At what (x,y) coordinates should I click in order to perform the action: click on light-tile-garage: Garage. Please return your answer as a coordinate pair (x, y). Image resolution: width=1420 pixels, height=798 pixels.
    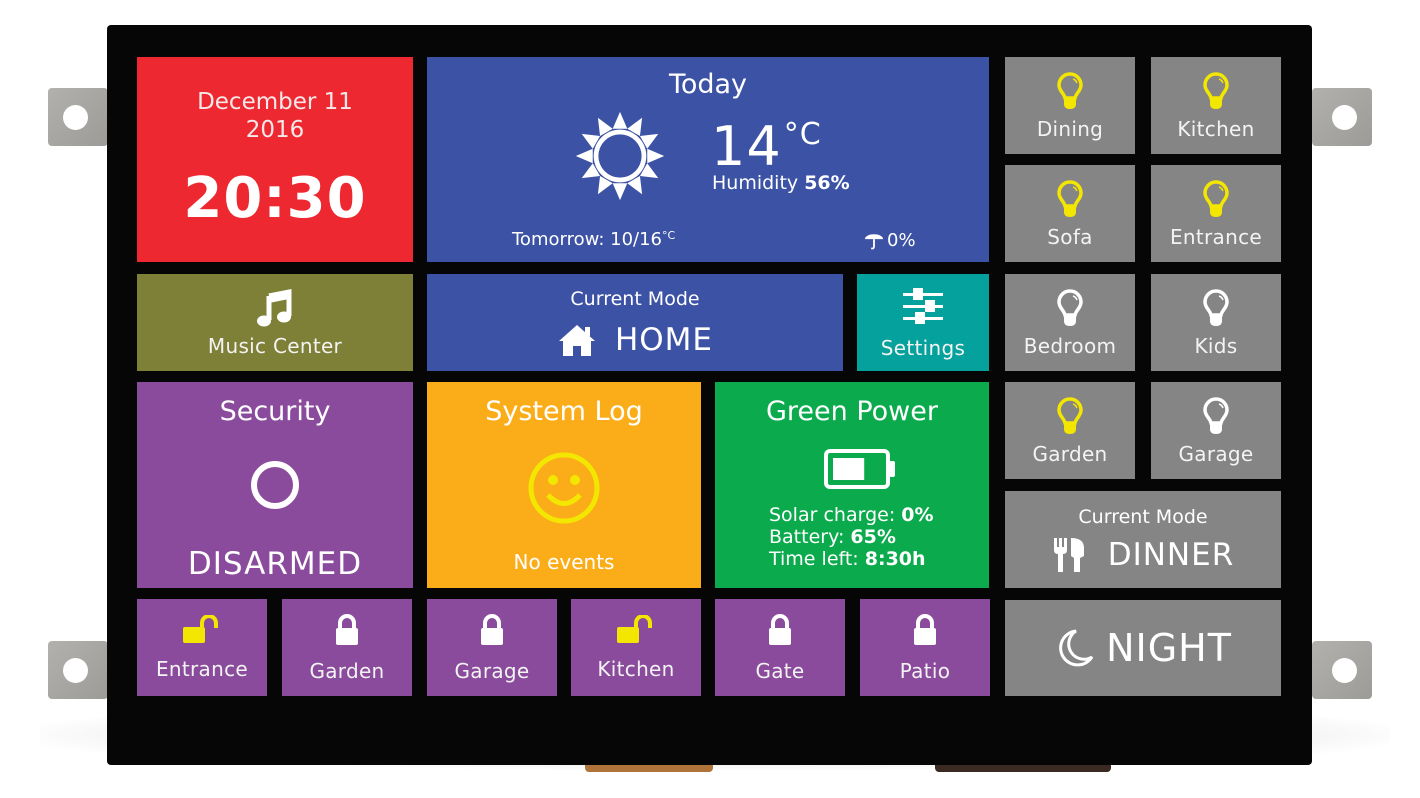
    Looking at the image, I should click on (1216, 430).